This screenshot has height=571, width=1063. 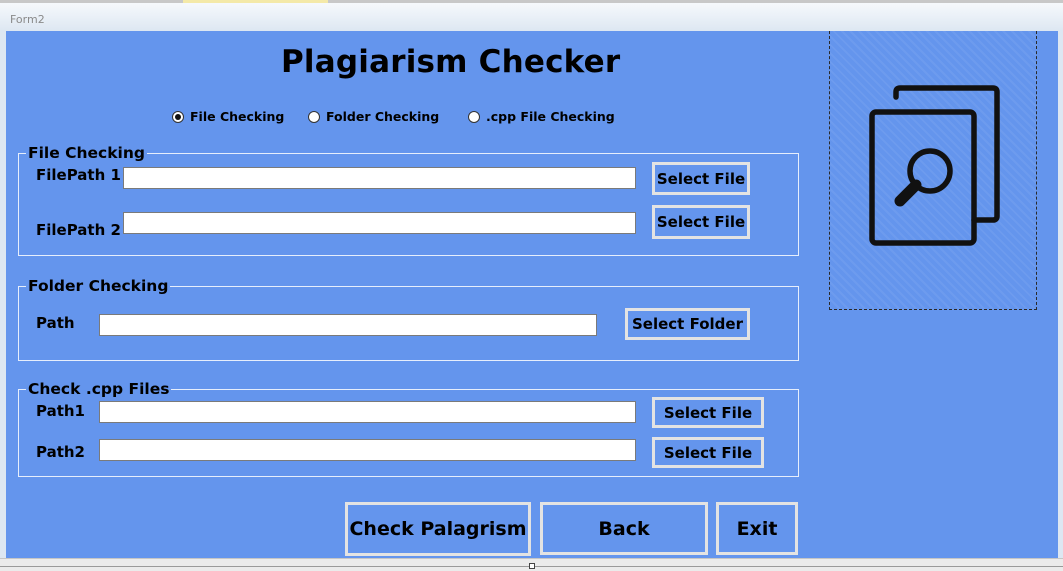 I want to click on filepath2-label: FilePath 2, so click(x=78, y=230).